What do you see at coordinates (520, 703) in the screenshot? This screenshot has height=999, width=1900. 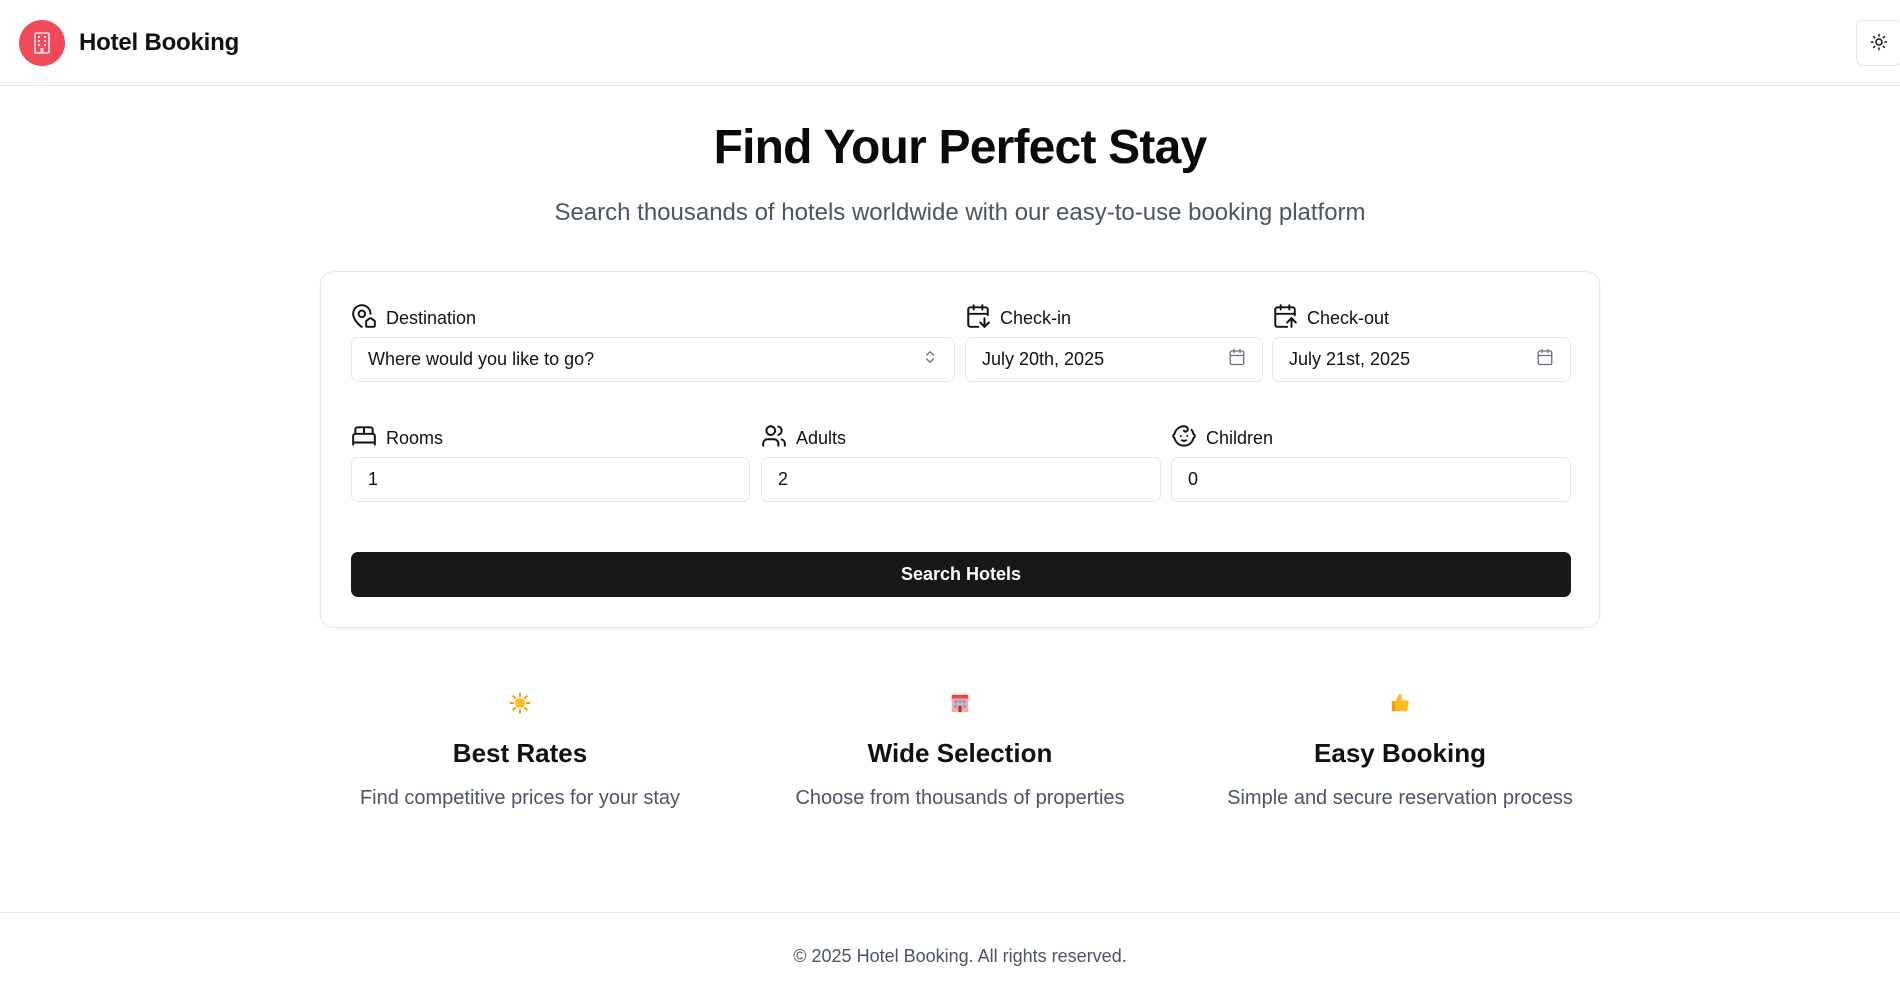 I see `sun-emoji-icon` at bounding box center [520, 703].